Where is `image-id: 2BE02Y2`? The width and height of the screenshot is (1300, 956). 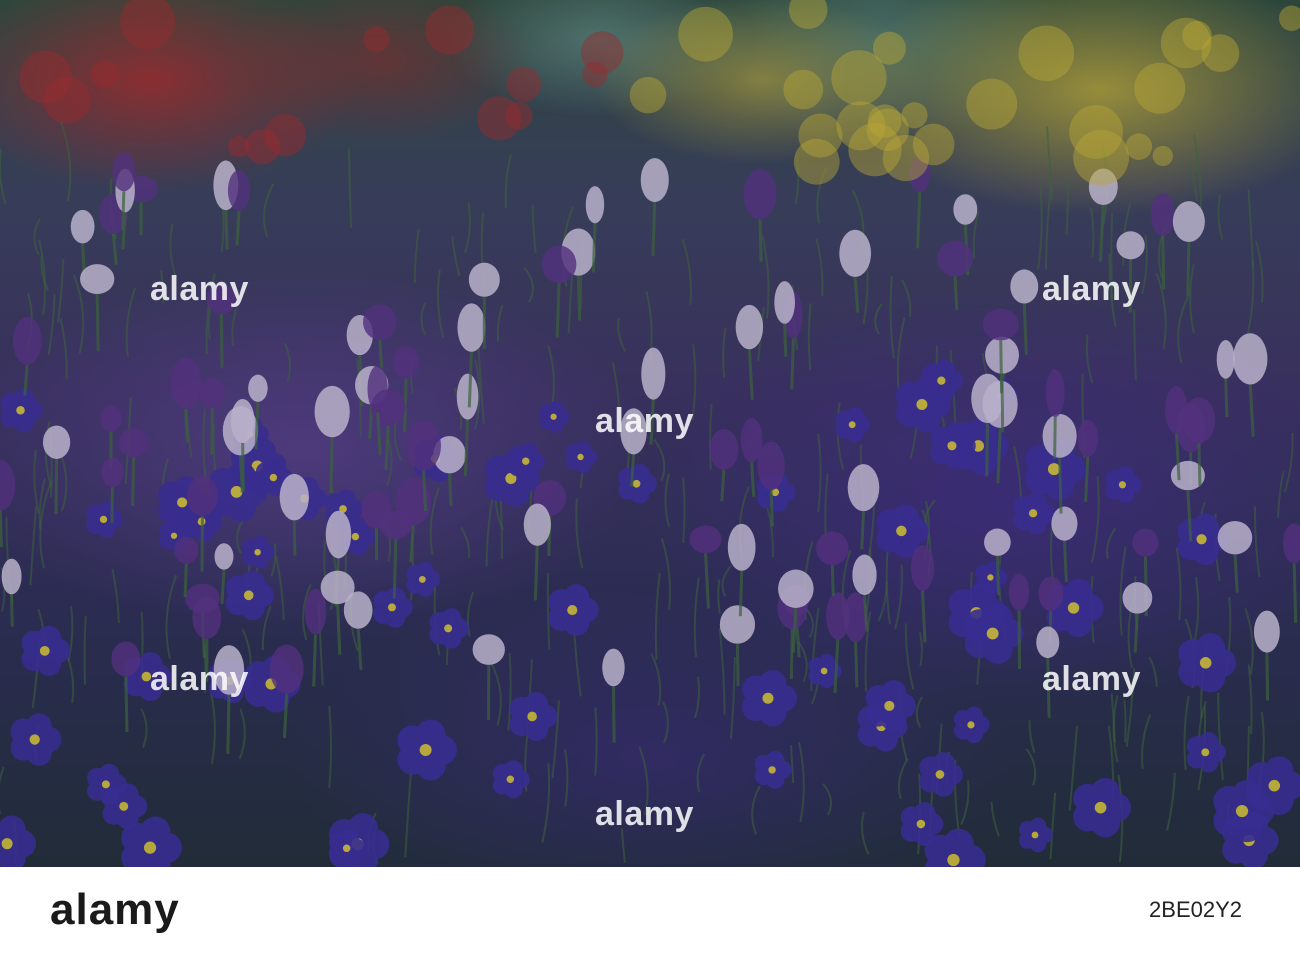
image-id: 2BE02Y2 is located at coordinates (1195, 909).